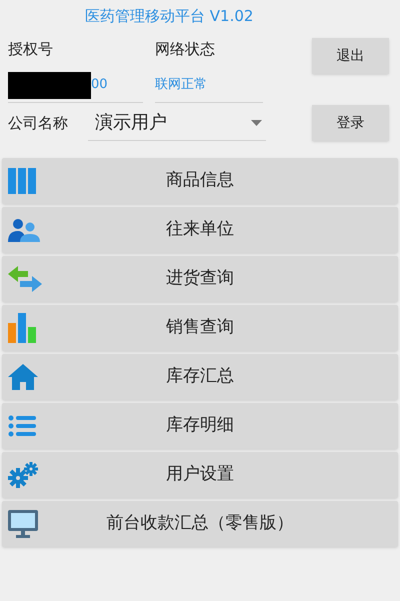 Image resolution: width=400 pixels, height=601 pixels. What do you see at coordinates (200, 377) in the screenshot?
I see `menu-item: 库存汇总` at bounding box center [200, 377].